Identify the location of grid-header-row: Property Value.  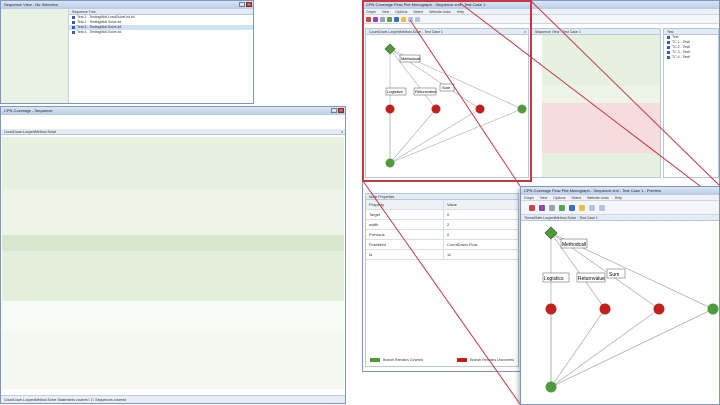
(442, 205).